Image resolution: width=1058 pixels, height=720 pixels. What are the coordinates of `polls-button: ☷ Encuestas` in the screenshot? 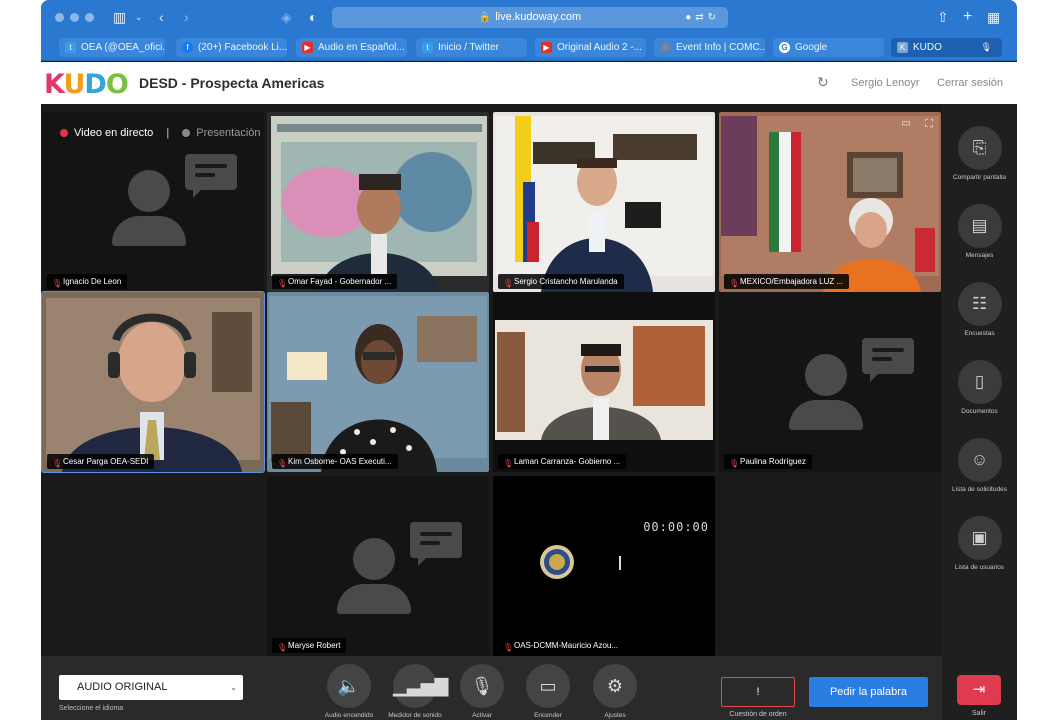 It's located at (979, 309).